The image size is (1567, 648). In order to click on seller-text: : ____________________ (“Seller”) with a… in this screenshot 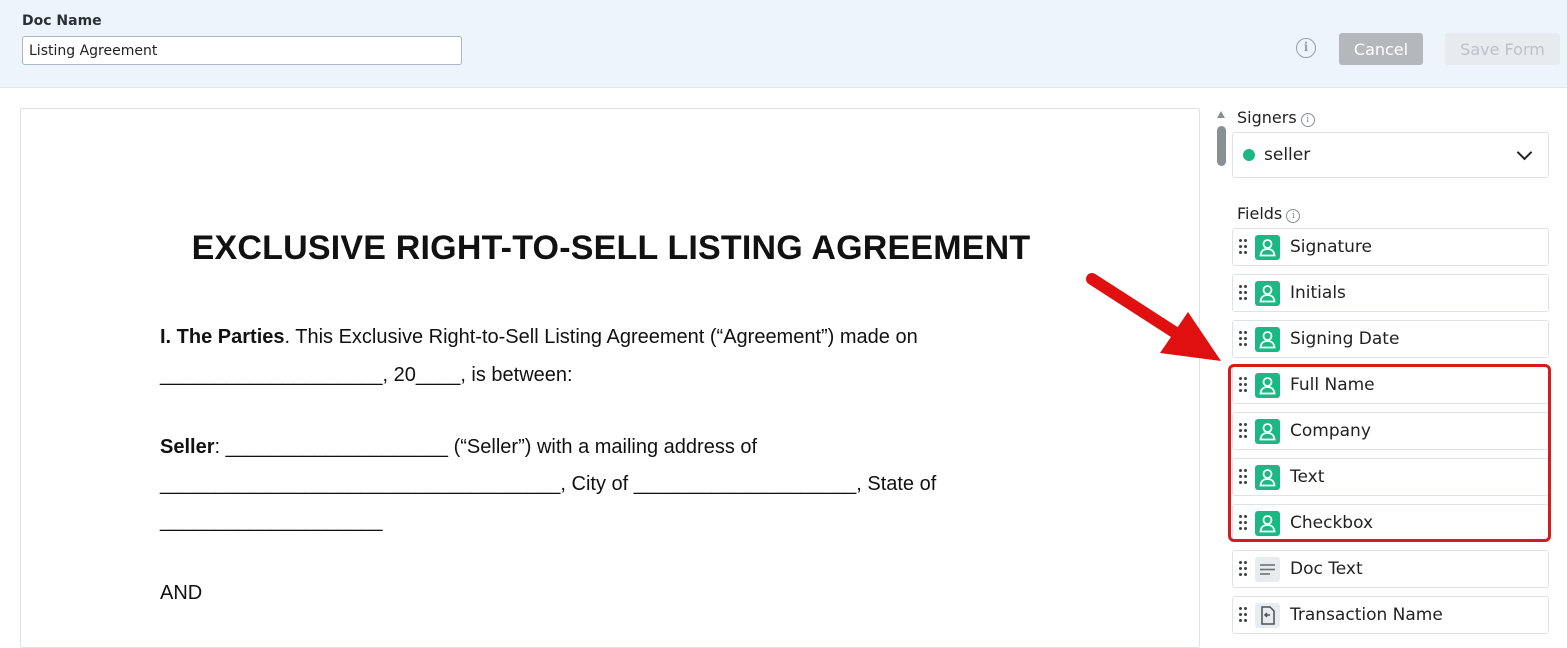, I will do `click(486, 447)`.